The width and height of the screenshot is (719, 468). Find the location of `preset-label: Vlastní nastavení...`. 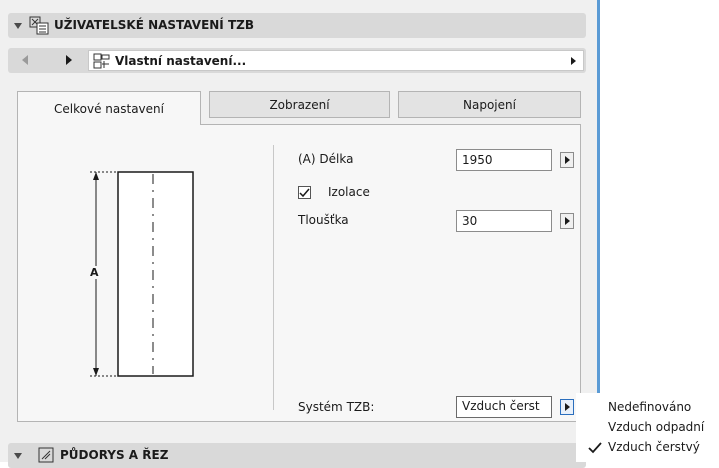

preset-label: Vlastní nastavení... is located at coordinates (181, 61).